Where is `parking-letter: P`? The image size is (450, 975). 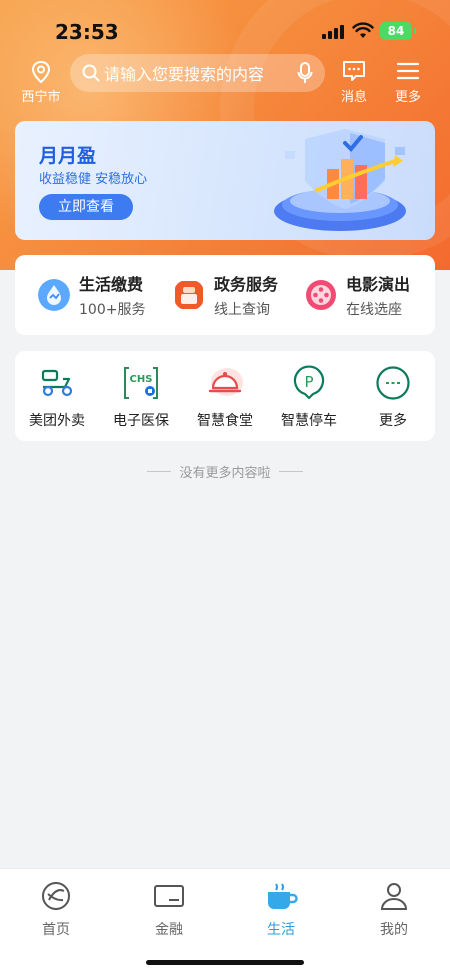
parking-letter: P is located at coordinates (308, 382).